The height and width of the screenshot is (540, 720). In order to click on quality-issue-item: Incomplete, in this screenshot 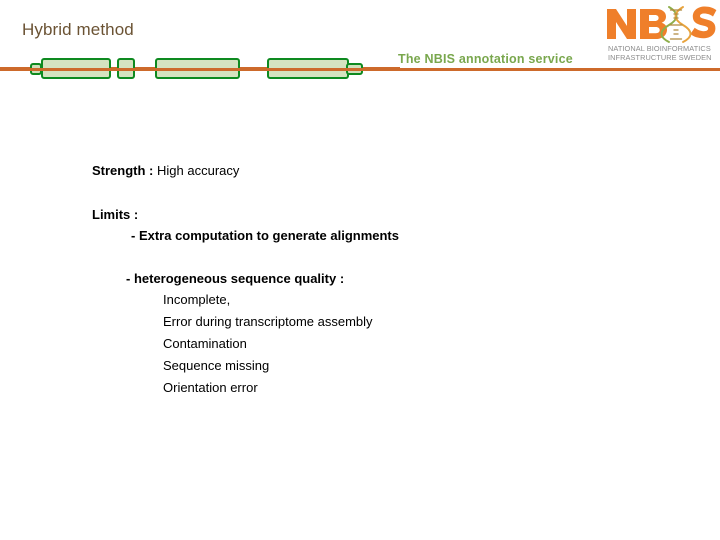, I will do `click(197, 299)`.